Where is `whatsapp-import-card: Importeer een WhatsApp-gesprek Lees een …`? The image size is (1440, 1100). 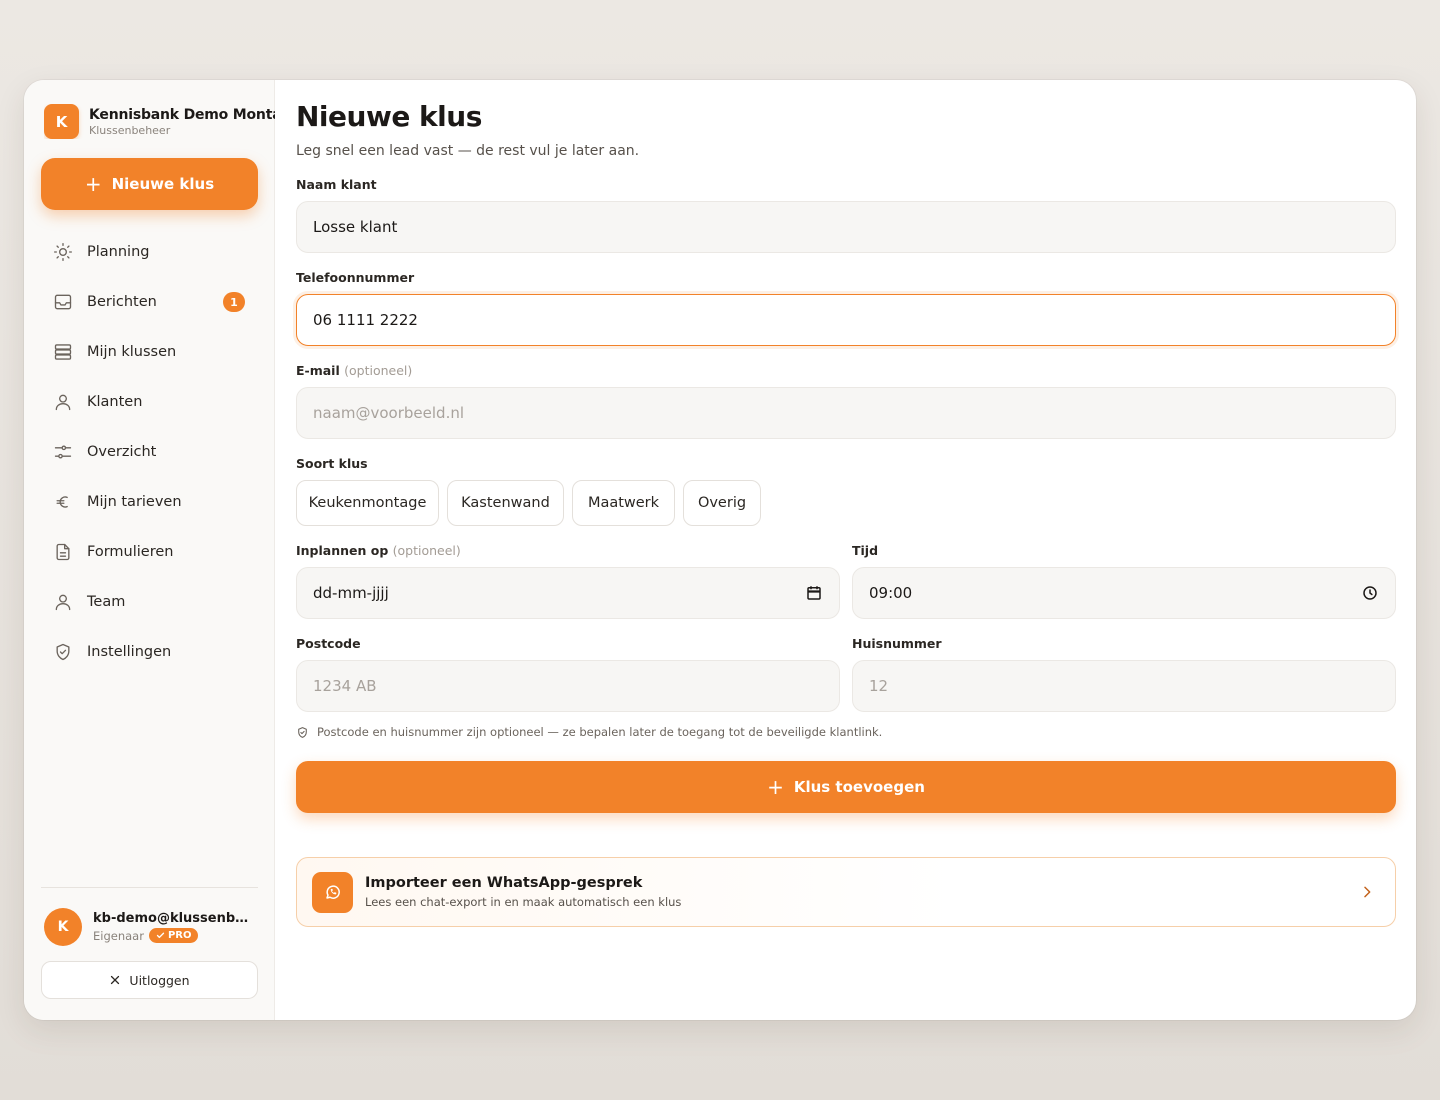
whatsapp-import-card: Importeer een WhatsApp-gesprek Lees een … is located at coordinates (846, 892).